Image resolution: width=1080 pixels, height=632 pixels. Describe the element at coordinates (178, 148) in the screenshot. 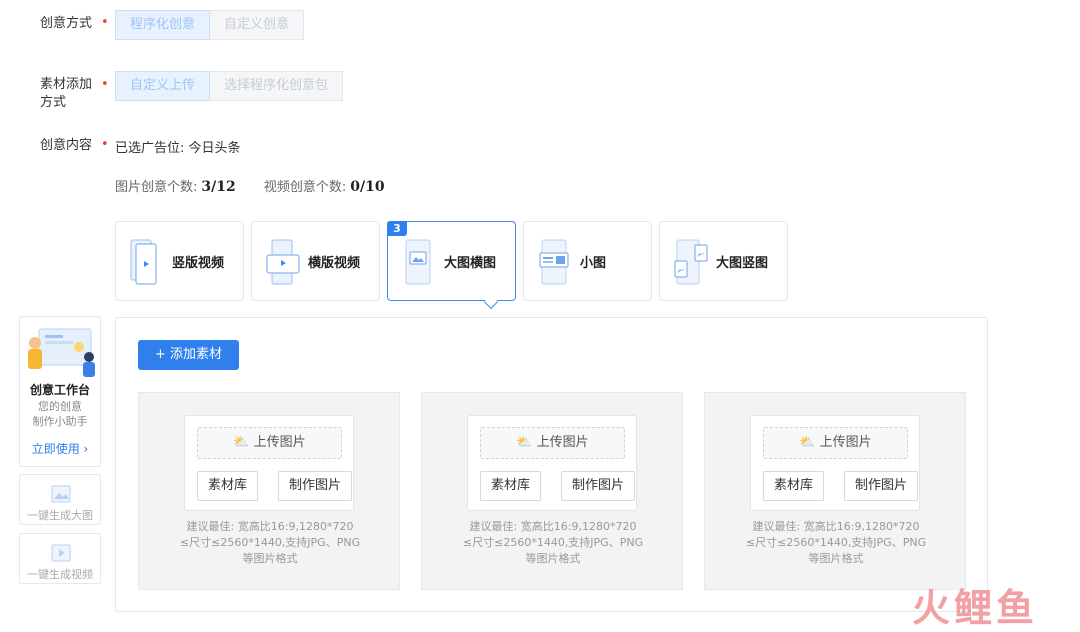

I see `selected-placement: 已选广告位: 今日头条` at that location.